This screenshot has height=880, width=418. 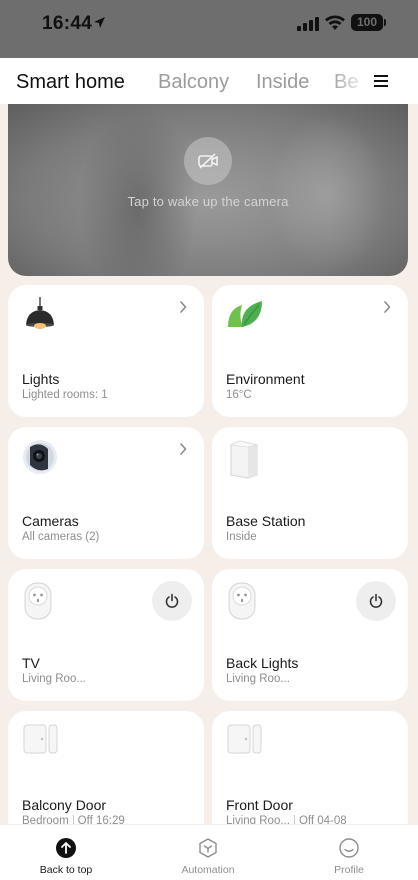 I want to click on device-subtitle: All cameras (2), so click(x=61, y=537).